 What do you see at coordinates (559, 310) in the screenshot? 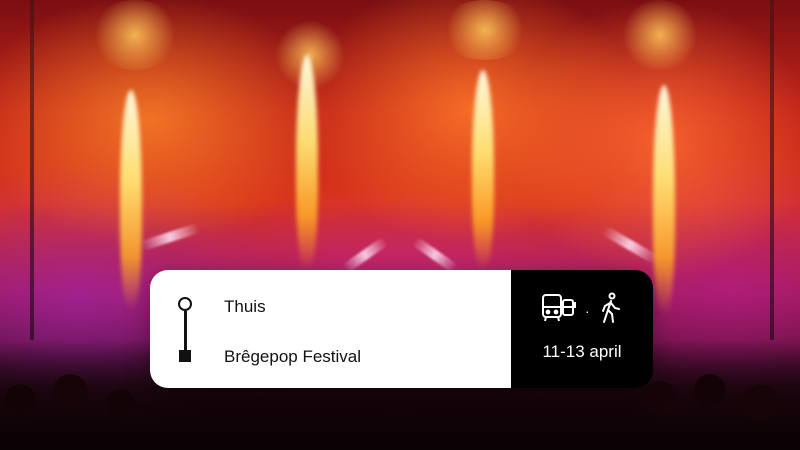
I see `bus-train-icon` at bounding box center [559, 310].